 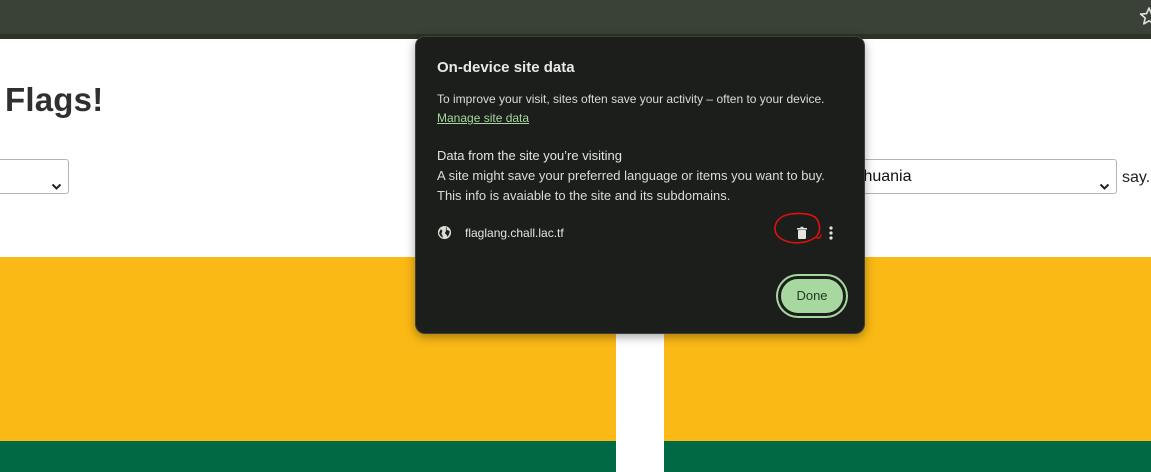 I want to click on site-row: flaglang.chall.lac.tf, so click(x=639, y=234).